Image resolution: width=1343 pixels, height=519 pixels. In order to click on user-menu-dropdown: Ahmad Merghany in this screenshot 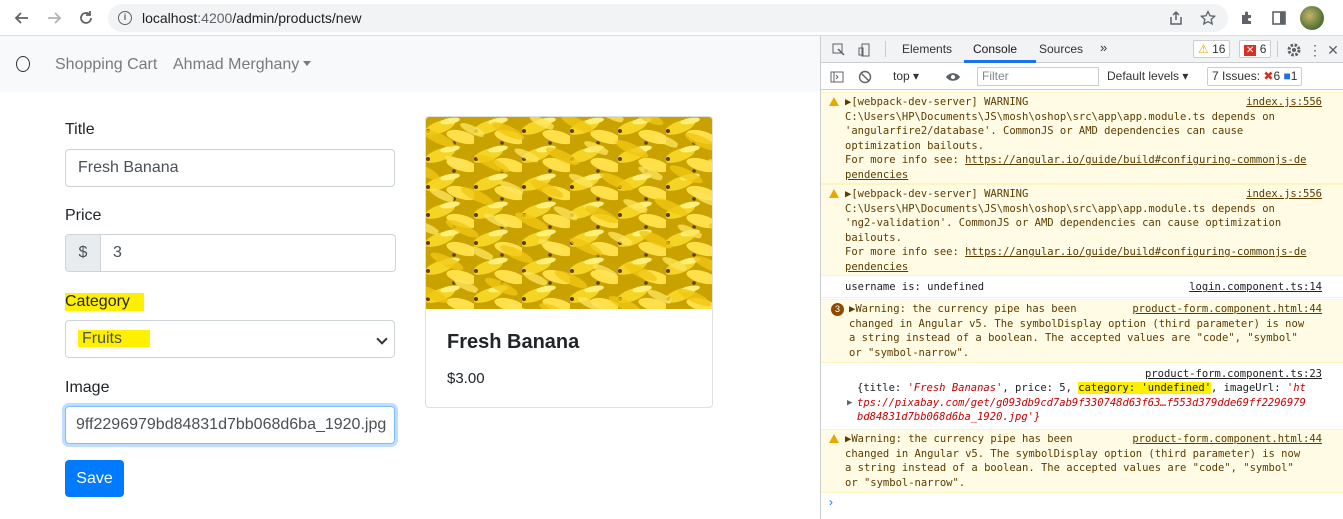, I will do `click(242, 65)`.